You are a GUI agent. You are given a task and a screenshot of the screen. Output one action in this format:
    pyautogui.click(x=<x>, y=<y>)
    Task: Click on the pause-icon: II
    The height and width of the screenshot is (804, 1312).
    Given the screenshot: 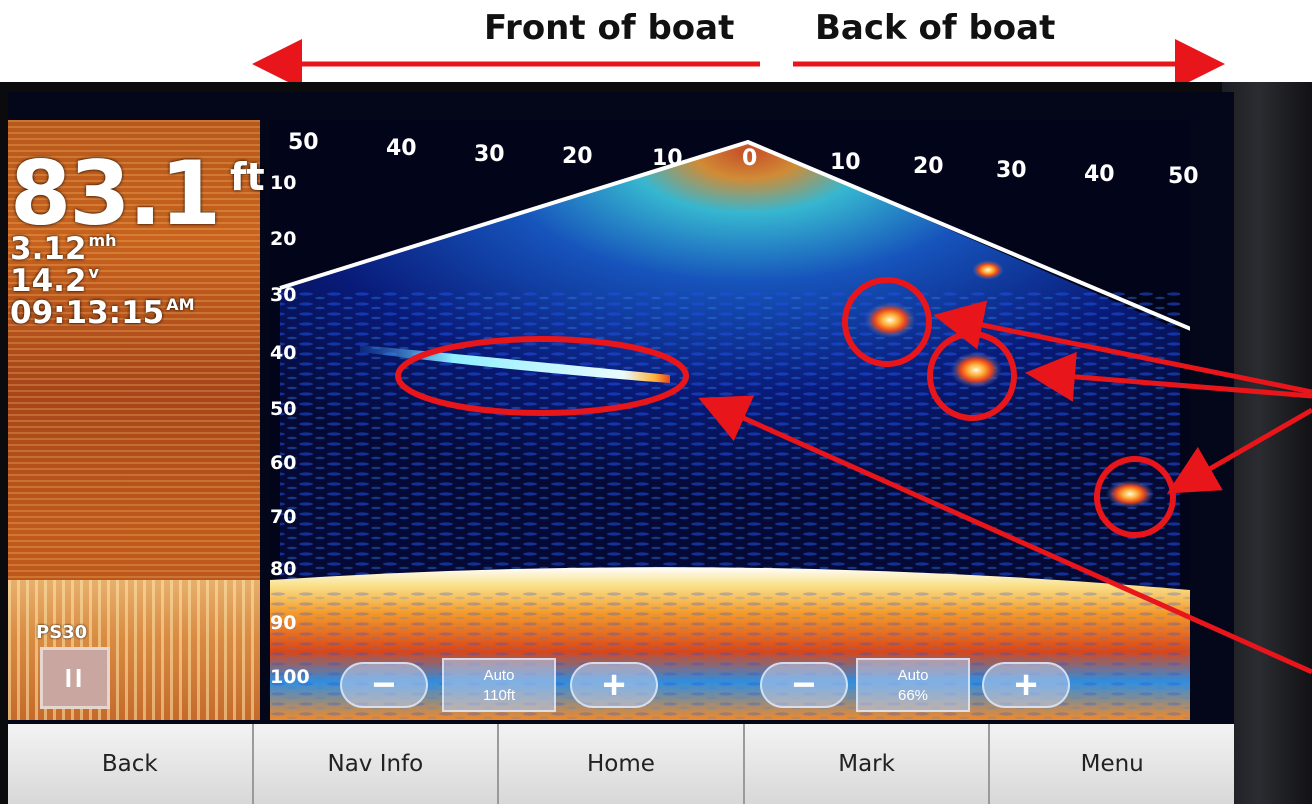 What is the action you would take?
    pyautogui.click(x=75, y=677)
    